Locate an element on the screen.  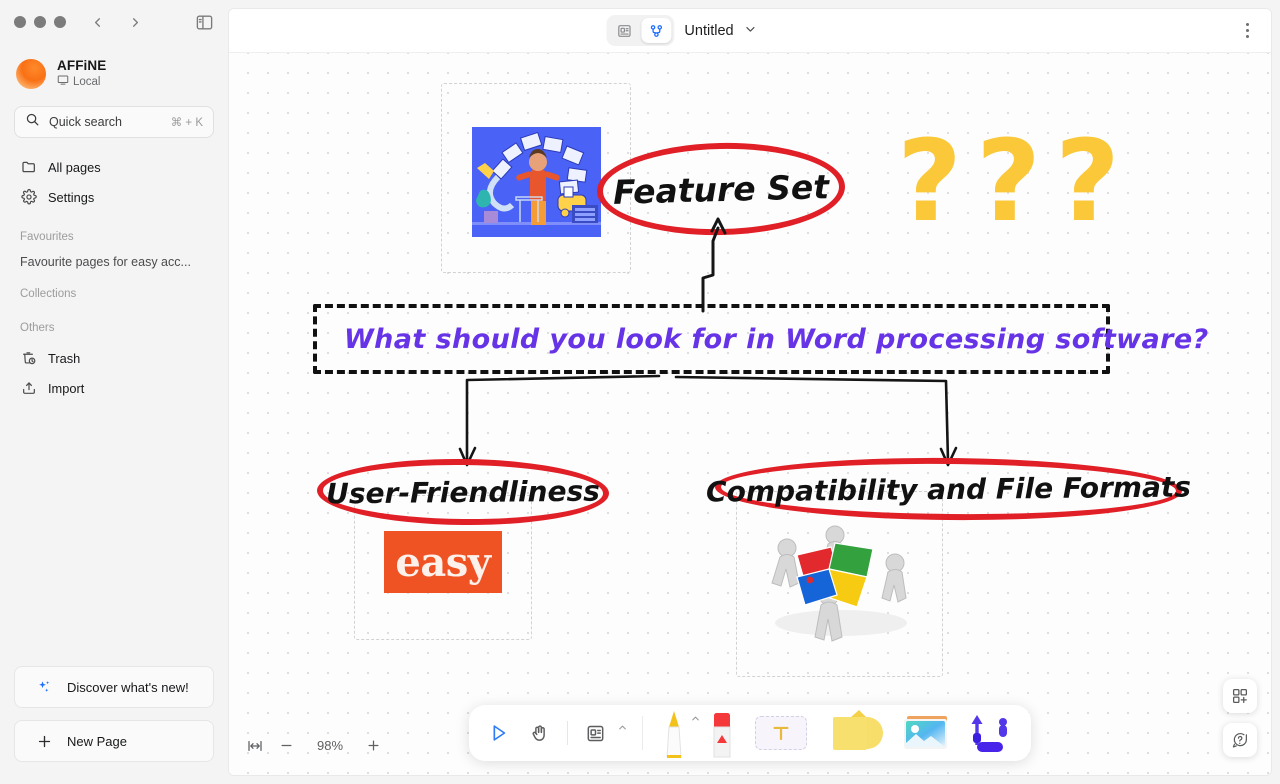
sidebar-item-import: Import is located at coordinates (114, 388).